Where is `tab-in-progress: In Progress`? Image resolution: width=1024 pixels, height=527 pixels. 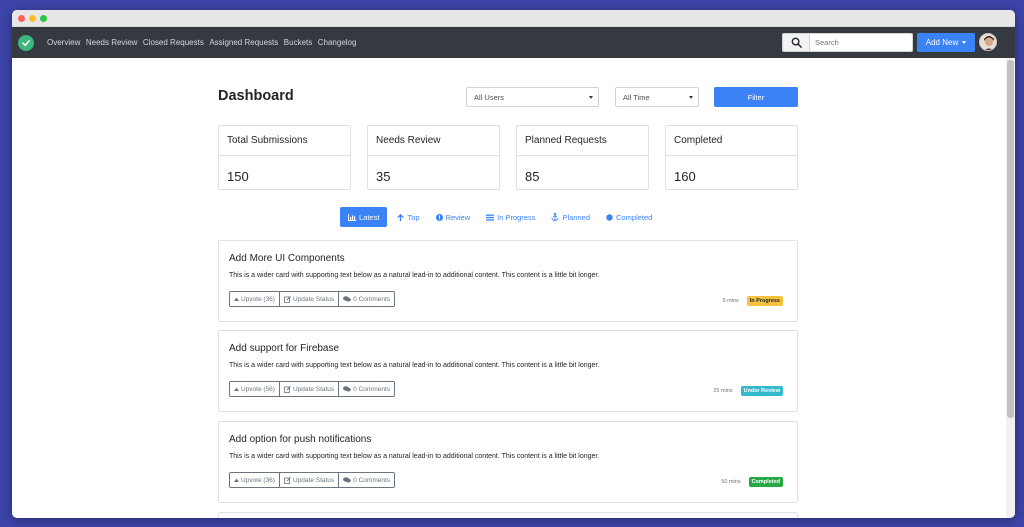
tab-in-progress: In Progress is located at coordinates (510, 217).